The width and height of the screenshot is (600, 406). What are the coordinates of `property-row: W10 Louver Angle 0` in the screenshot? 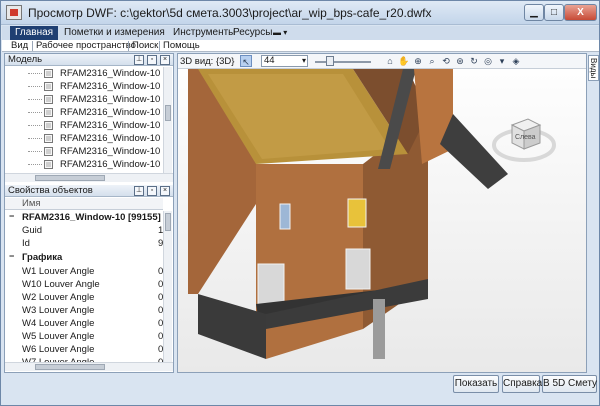 It's located at (84, 284).